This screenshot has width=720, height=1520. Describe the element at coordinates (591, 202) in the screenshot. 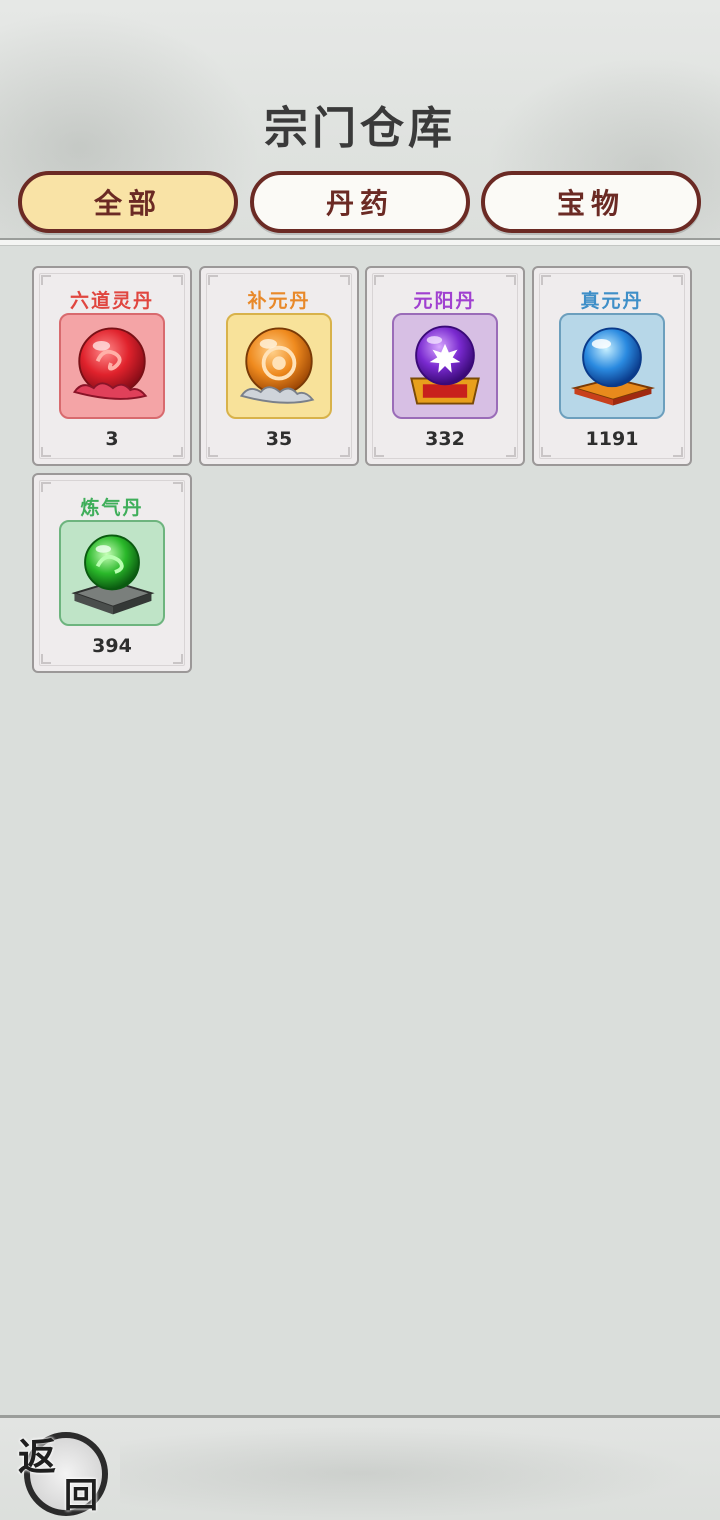

I see `tab-treasures: 宝物` at that location.